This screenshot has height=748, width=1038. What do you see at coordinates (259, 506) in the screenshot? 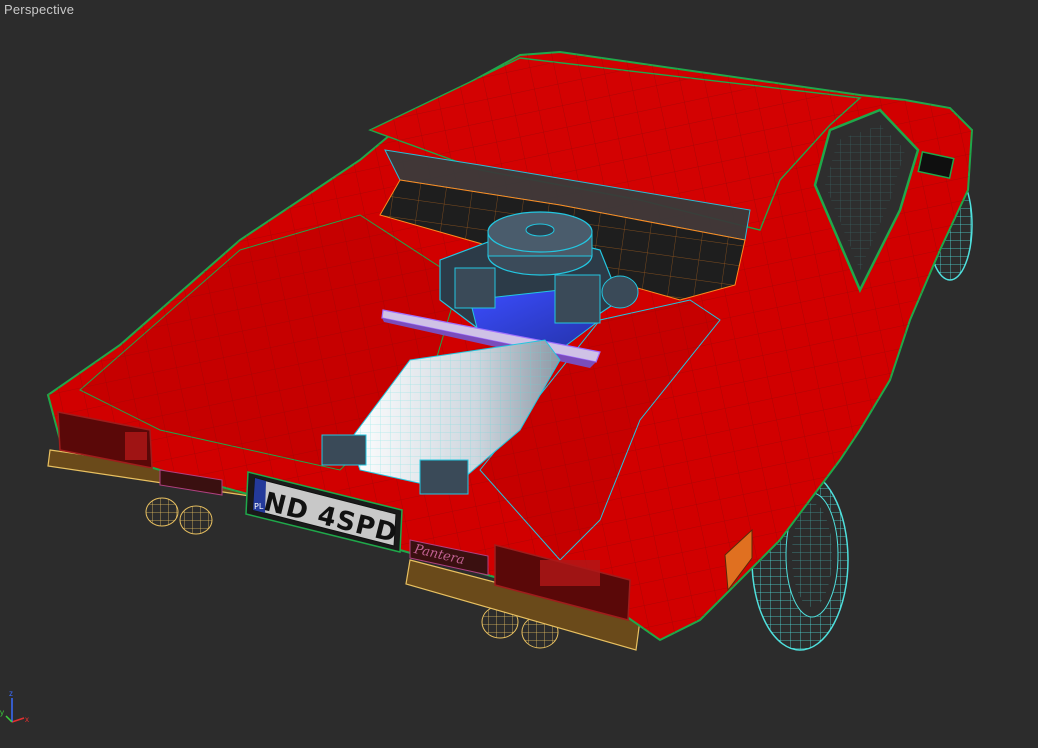
I see `plate-country-text: PL` at bounding box center [259, 506].